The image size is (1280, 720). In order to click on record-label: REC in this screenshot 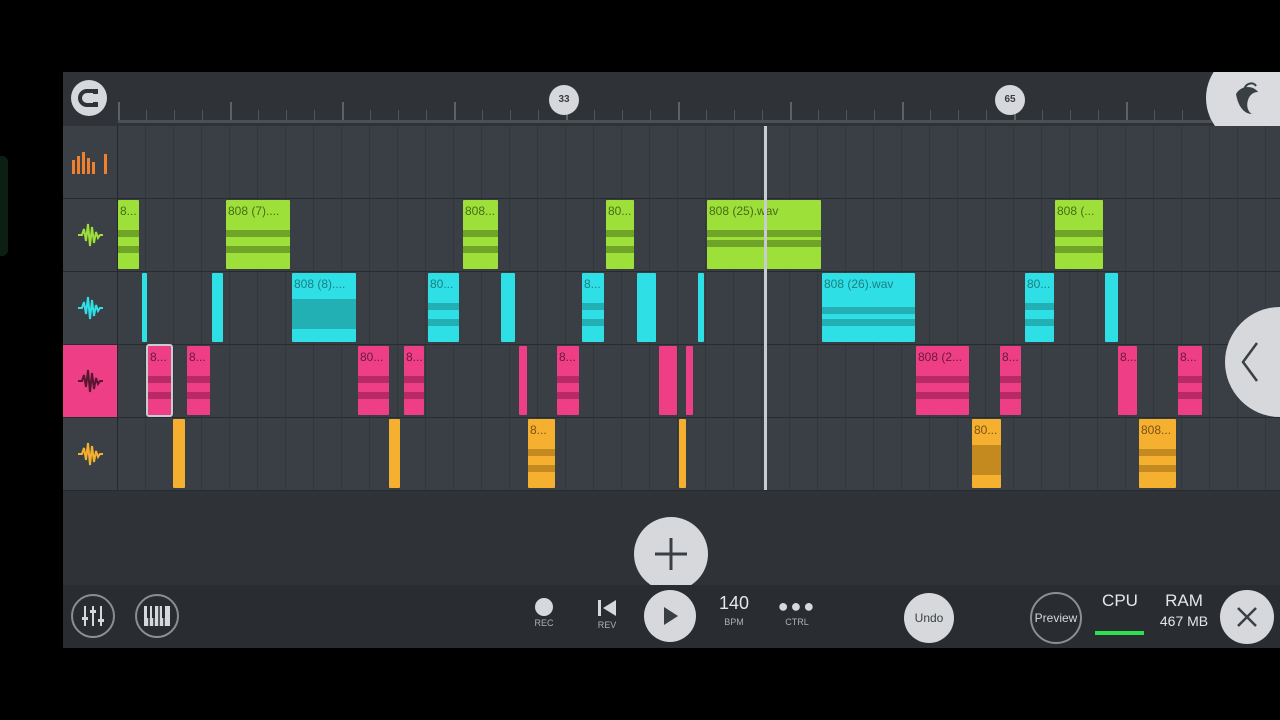, I will do `click(544, 623)`.